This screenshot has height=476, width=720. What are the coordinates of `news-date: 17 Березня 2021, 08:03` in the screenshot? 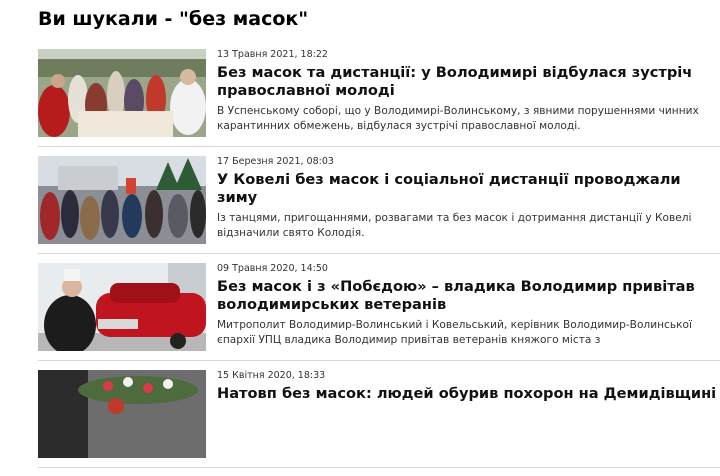 It's located at (275, 161).